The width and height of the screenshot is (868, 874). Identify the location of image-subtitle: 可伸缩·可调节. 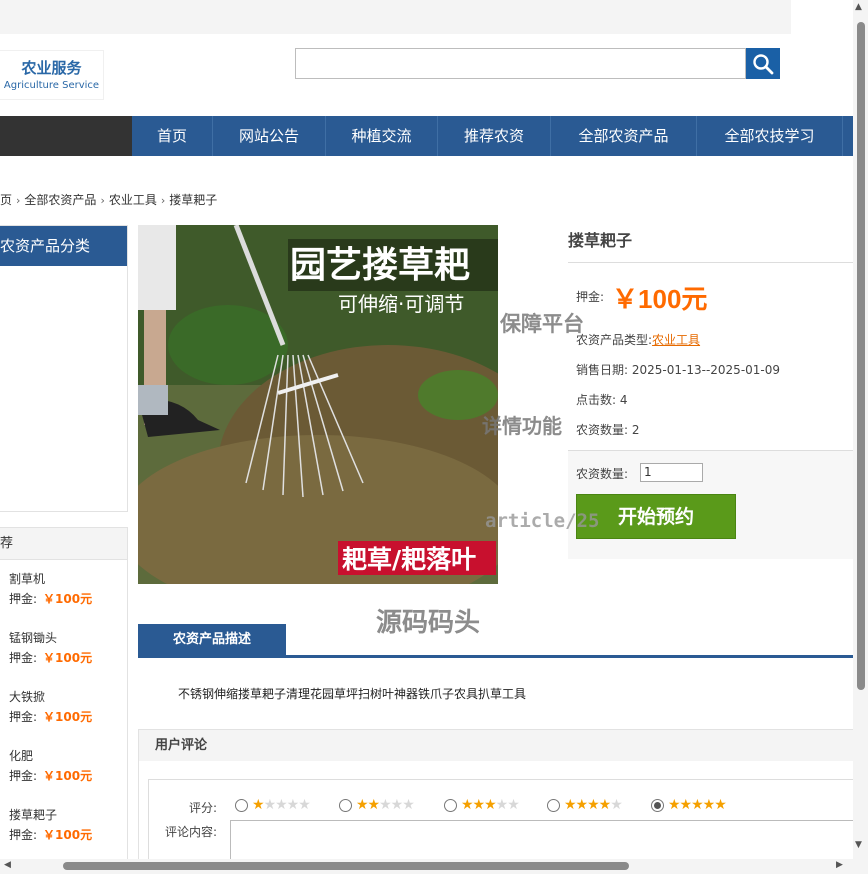
(401, 304).